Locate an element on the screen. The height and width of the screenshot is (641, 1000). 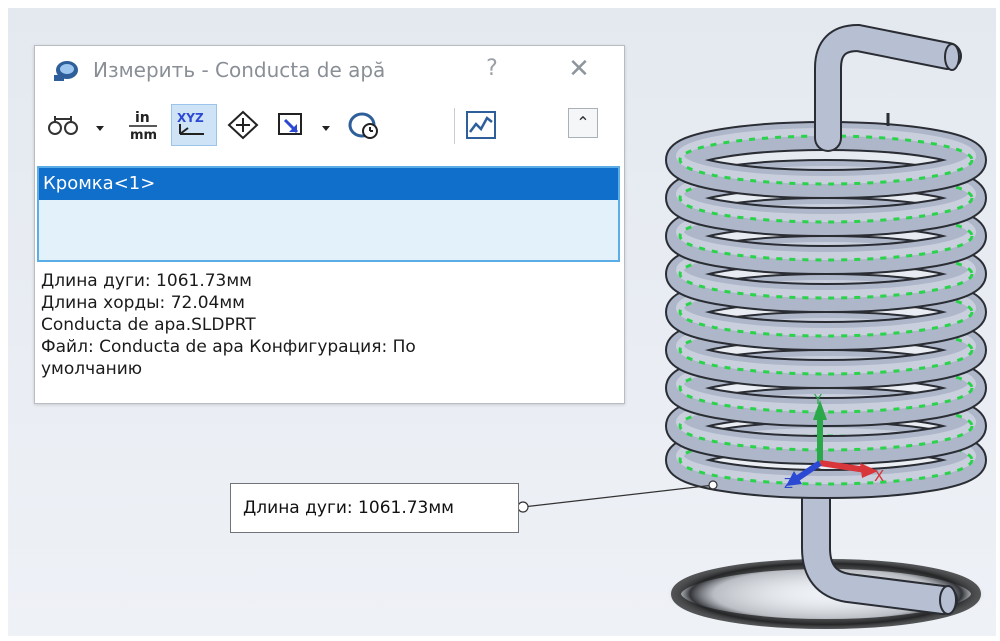
units-precision-button: in mm is located at coordinates (143, 125).